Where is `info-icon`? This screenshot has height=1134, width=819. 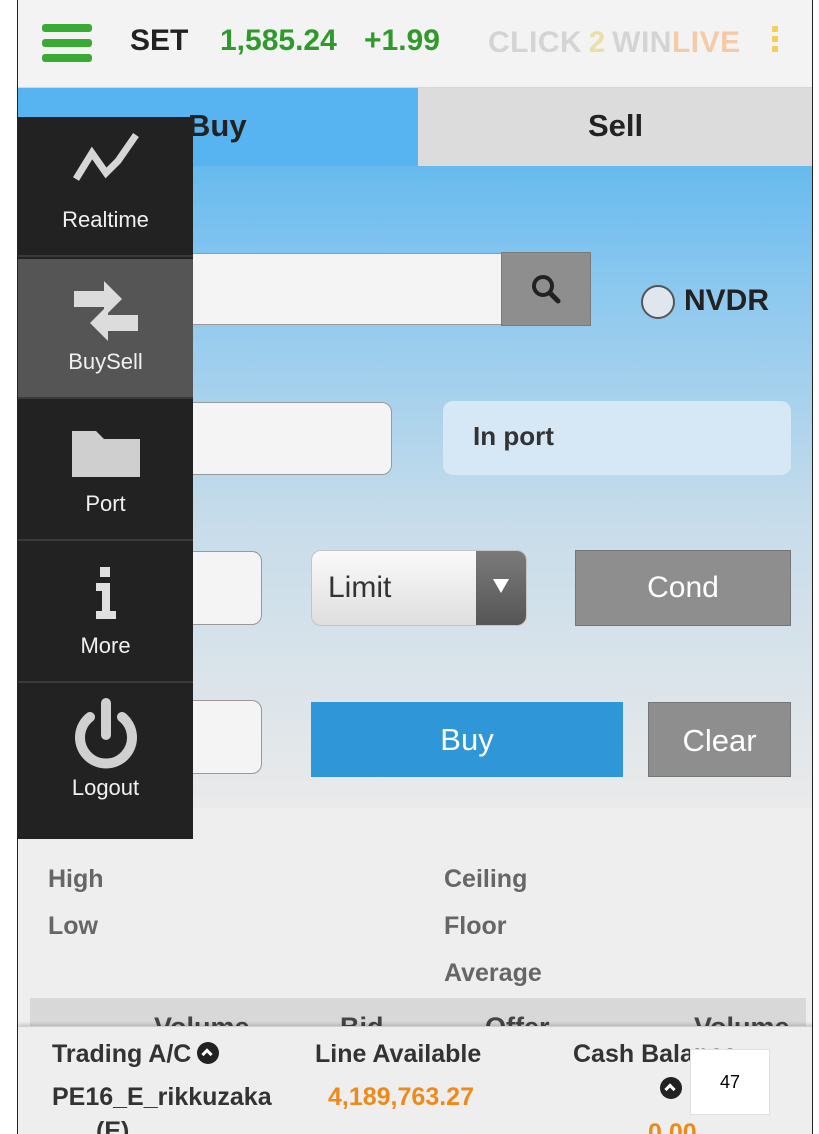
info-icon is located at coordinates (105, 593).